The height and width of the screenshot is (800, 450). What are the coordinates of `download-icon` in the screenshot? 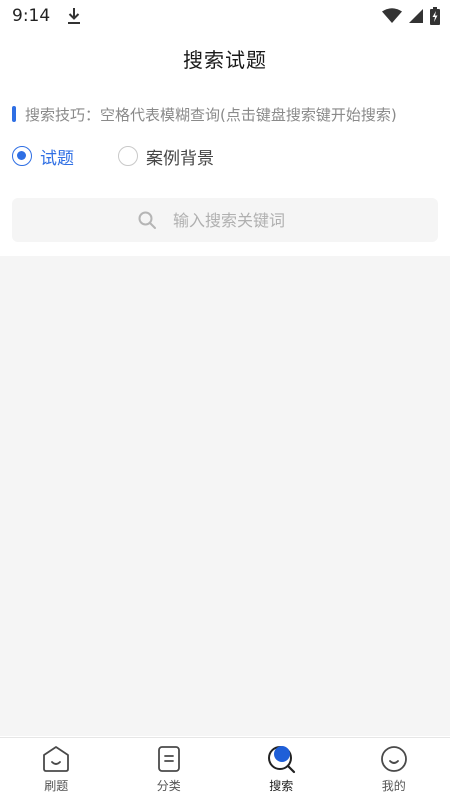 It's located at (74, 16).